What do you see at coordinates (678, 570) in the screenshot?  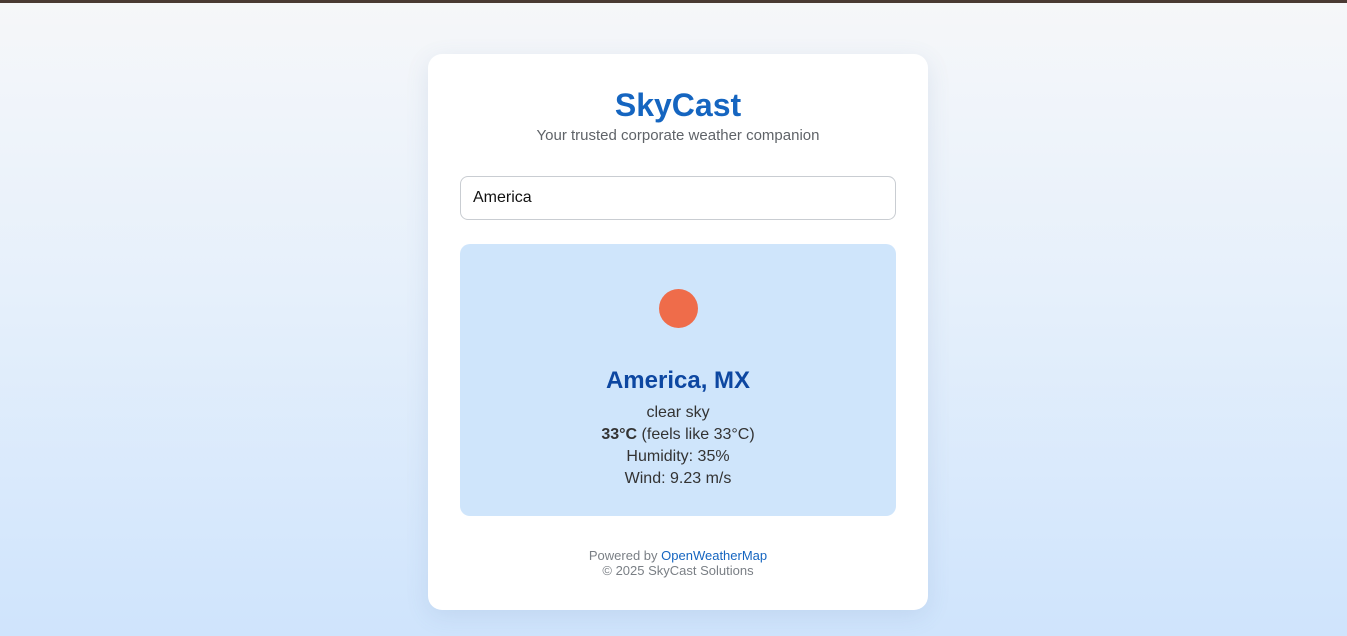 I see `copyright: © 2025 SkyCast Solutions` at bounding box center [678, 570].